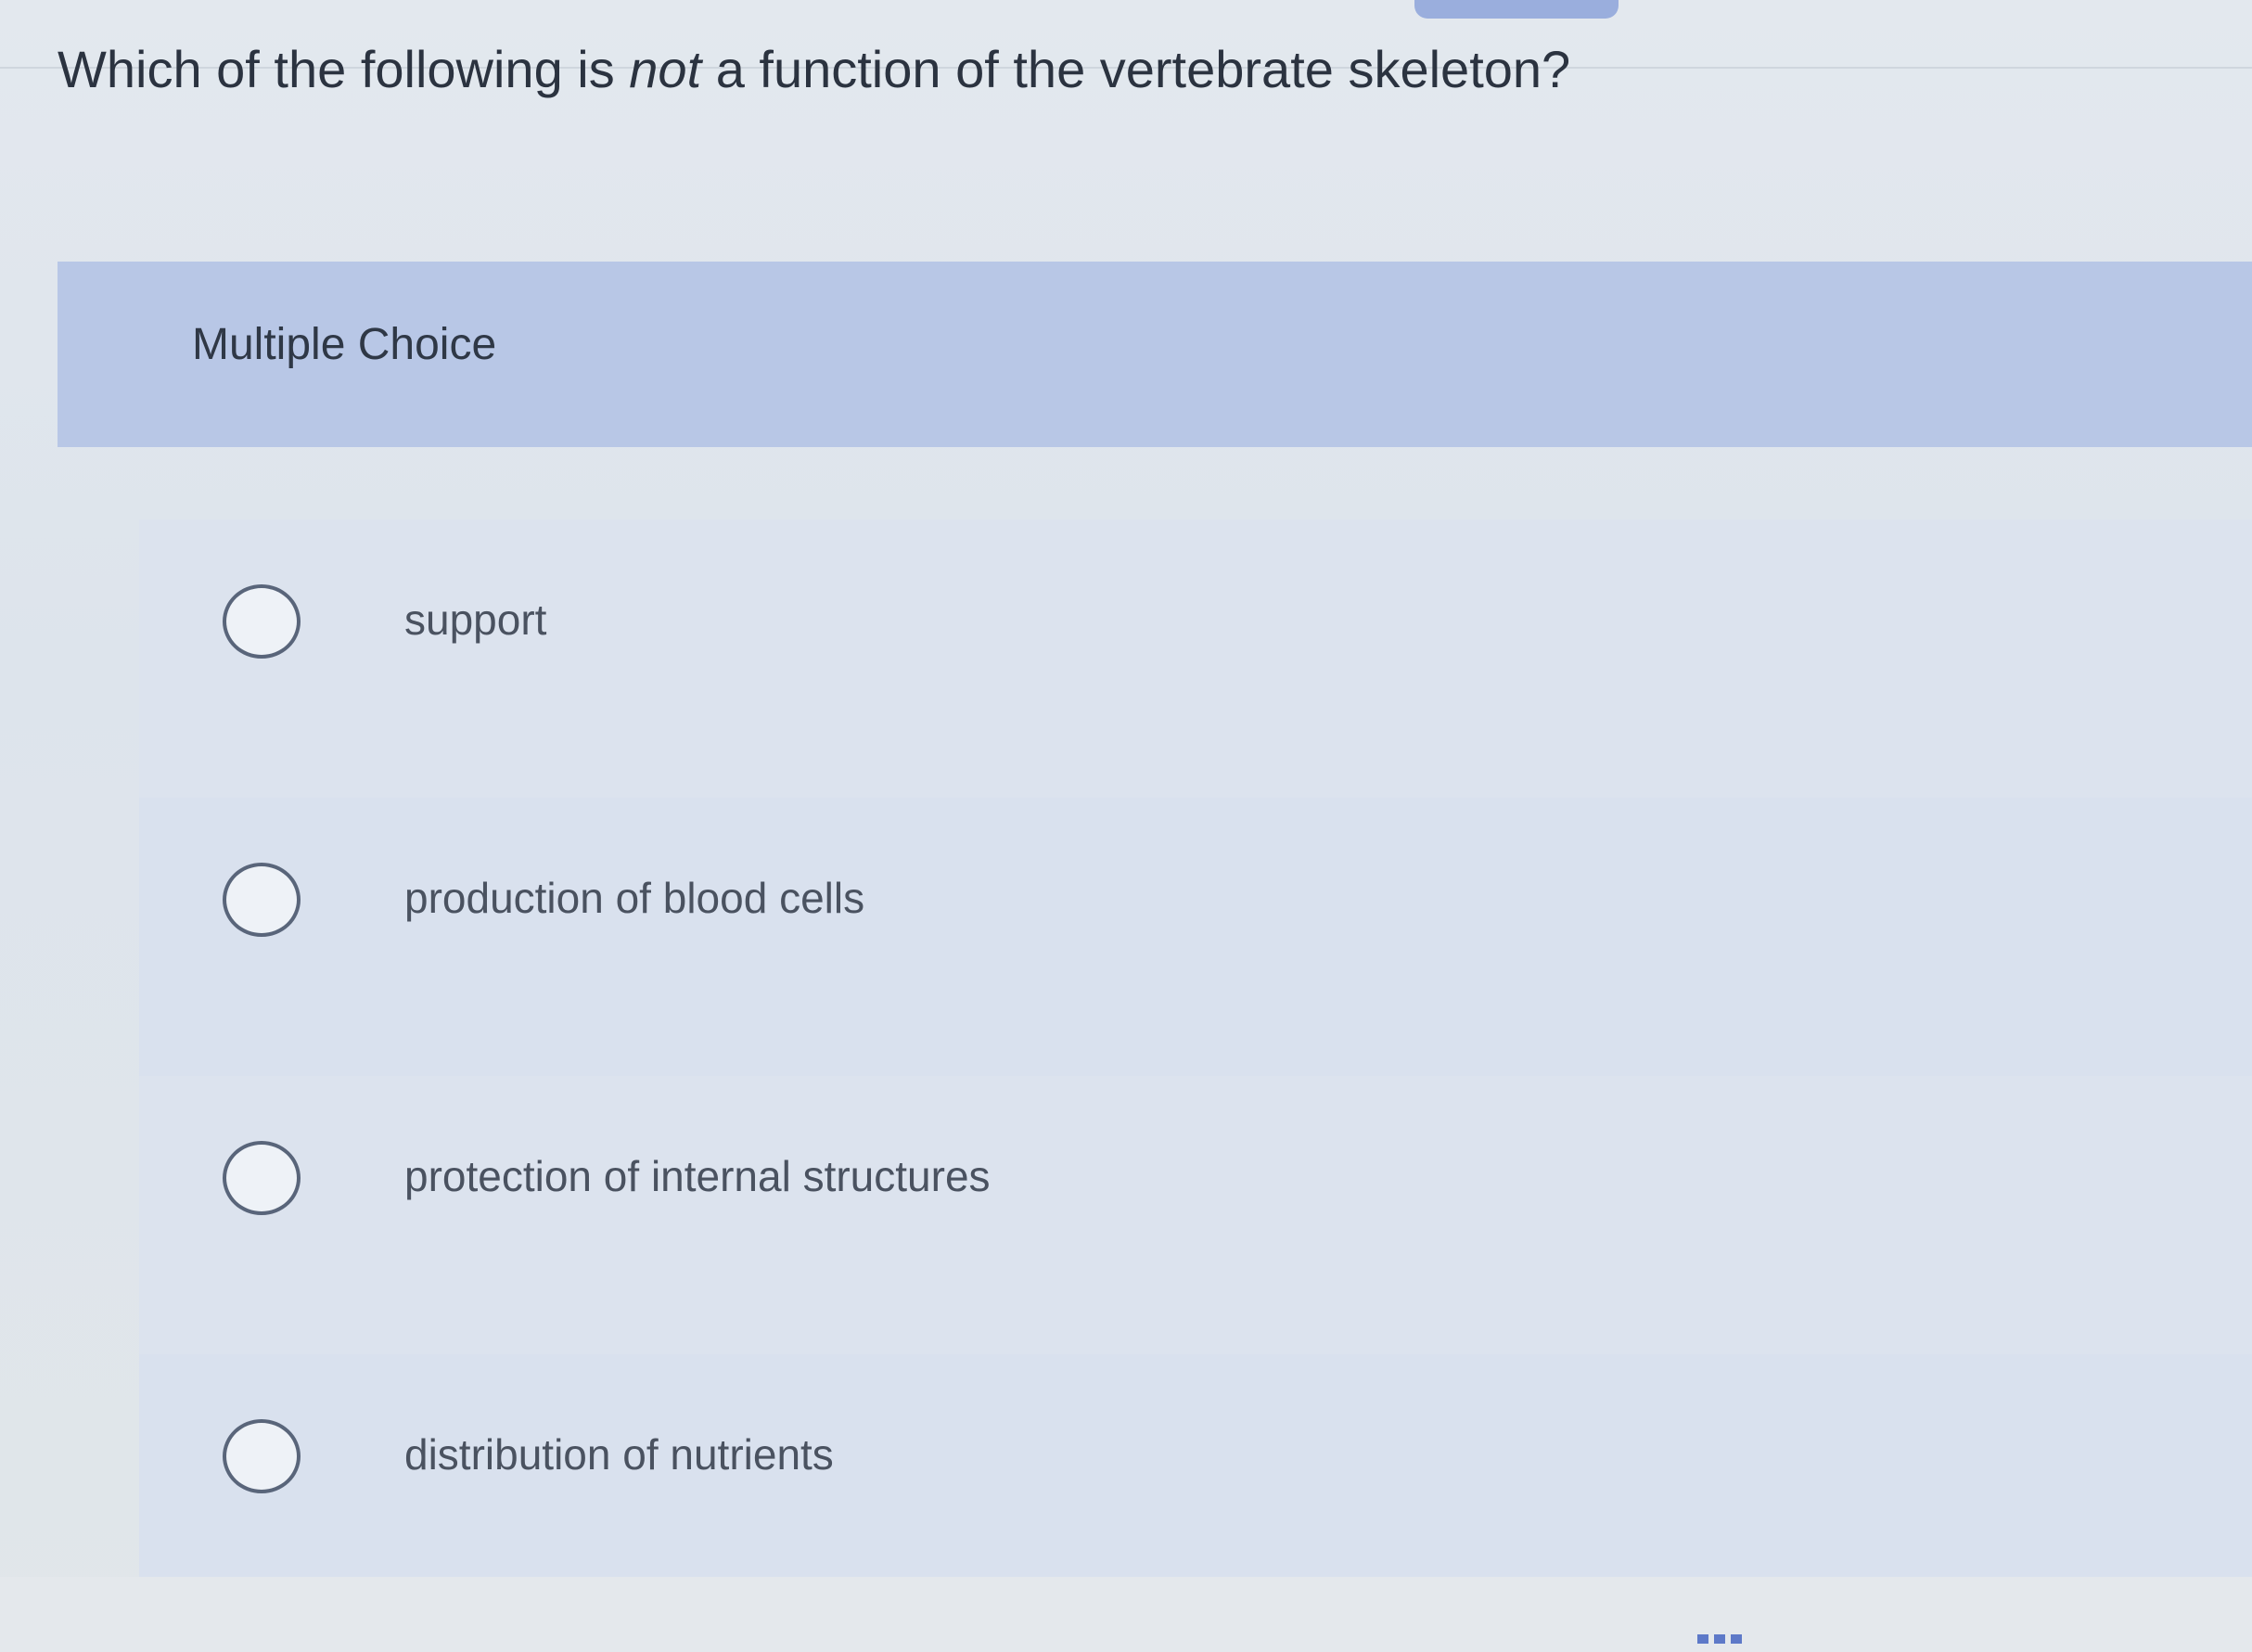 The height and width of the screenshot is (1652, 2252). I want to click on option-label: production of blood cells, so click(634, 898).